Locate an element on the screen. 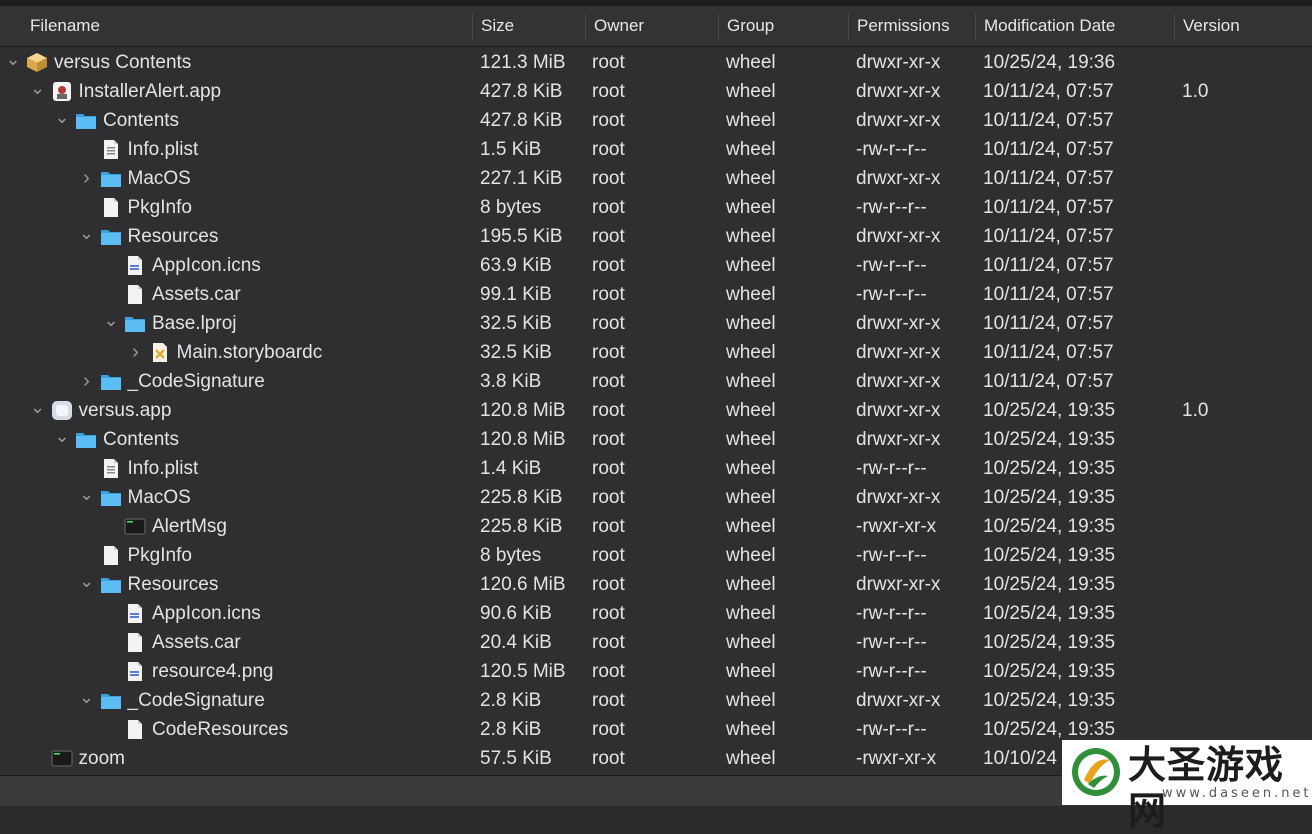 The image size is (1312, 834). filename-cell: _CodeSignature is located at coordinates (196, 700).